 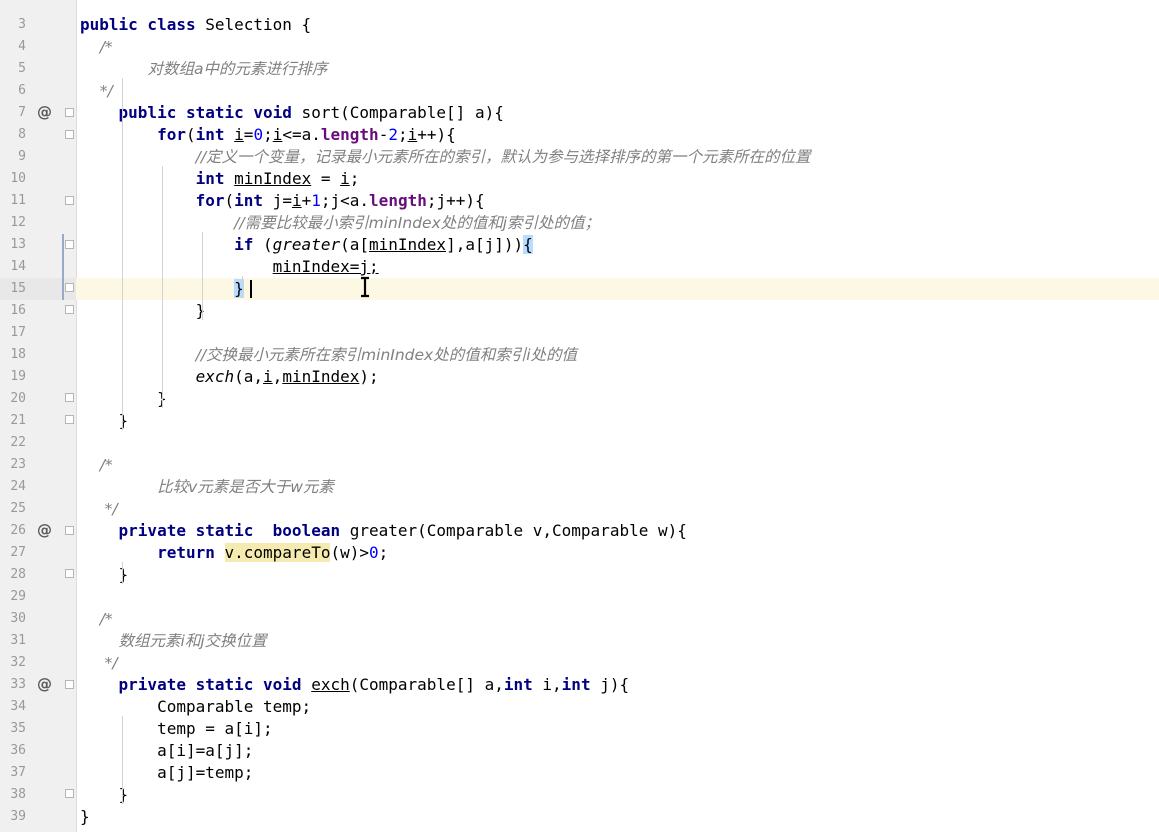 I want to click on code-line: 18 //交换最小元素所在索引minIndex处的值和索引i处的值, so click(x=579, y=355).